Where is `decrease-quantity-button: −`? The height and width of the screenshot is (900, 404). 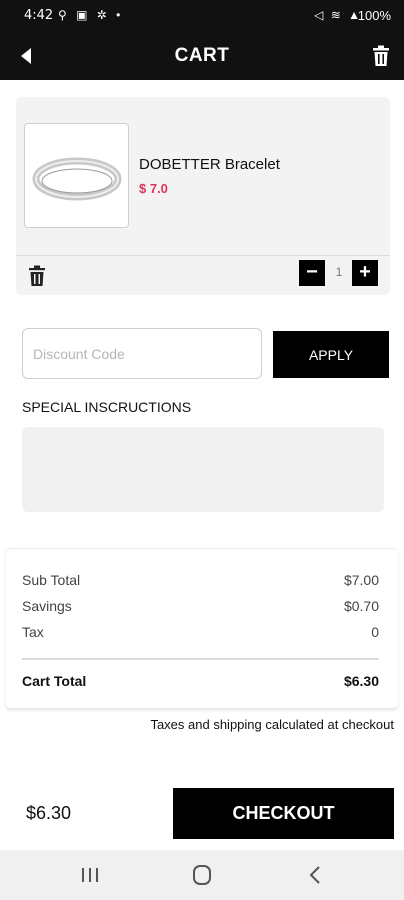 decrease-quantity-button: − is located at coordinates (312, 273).